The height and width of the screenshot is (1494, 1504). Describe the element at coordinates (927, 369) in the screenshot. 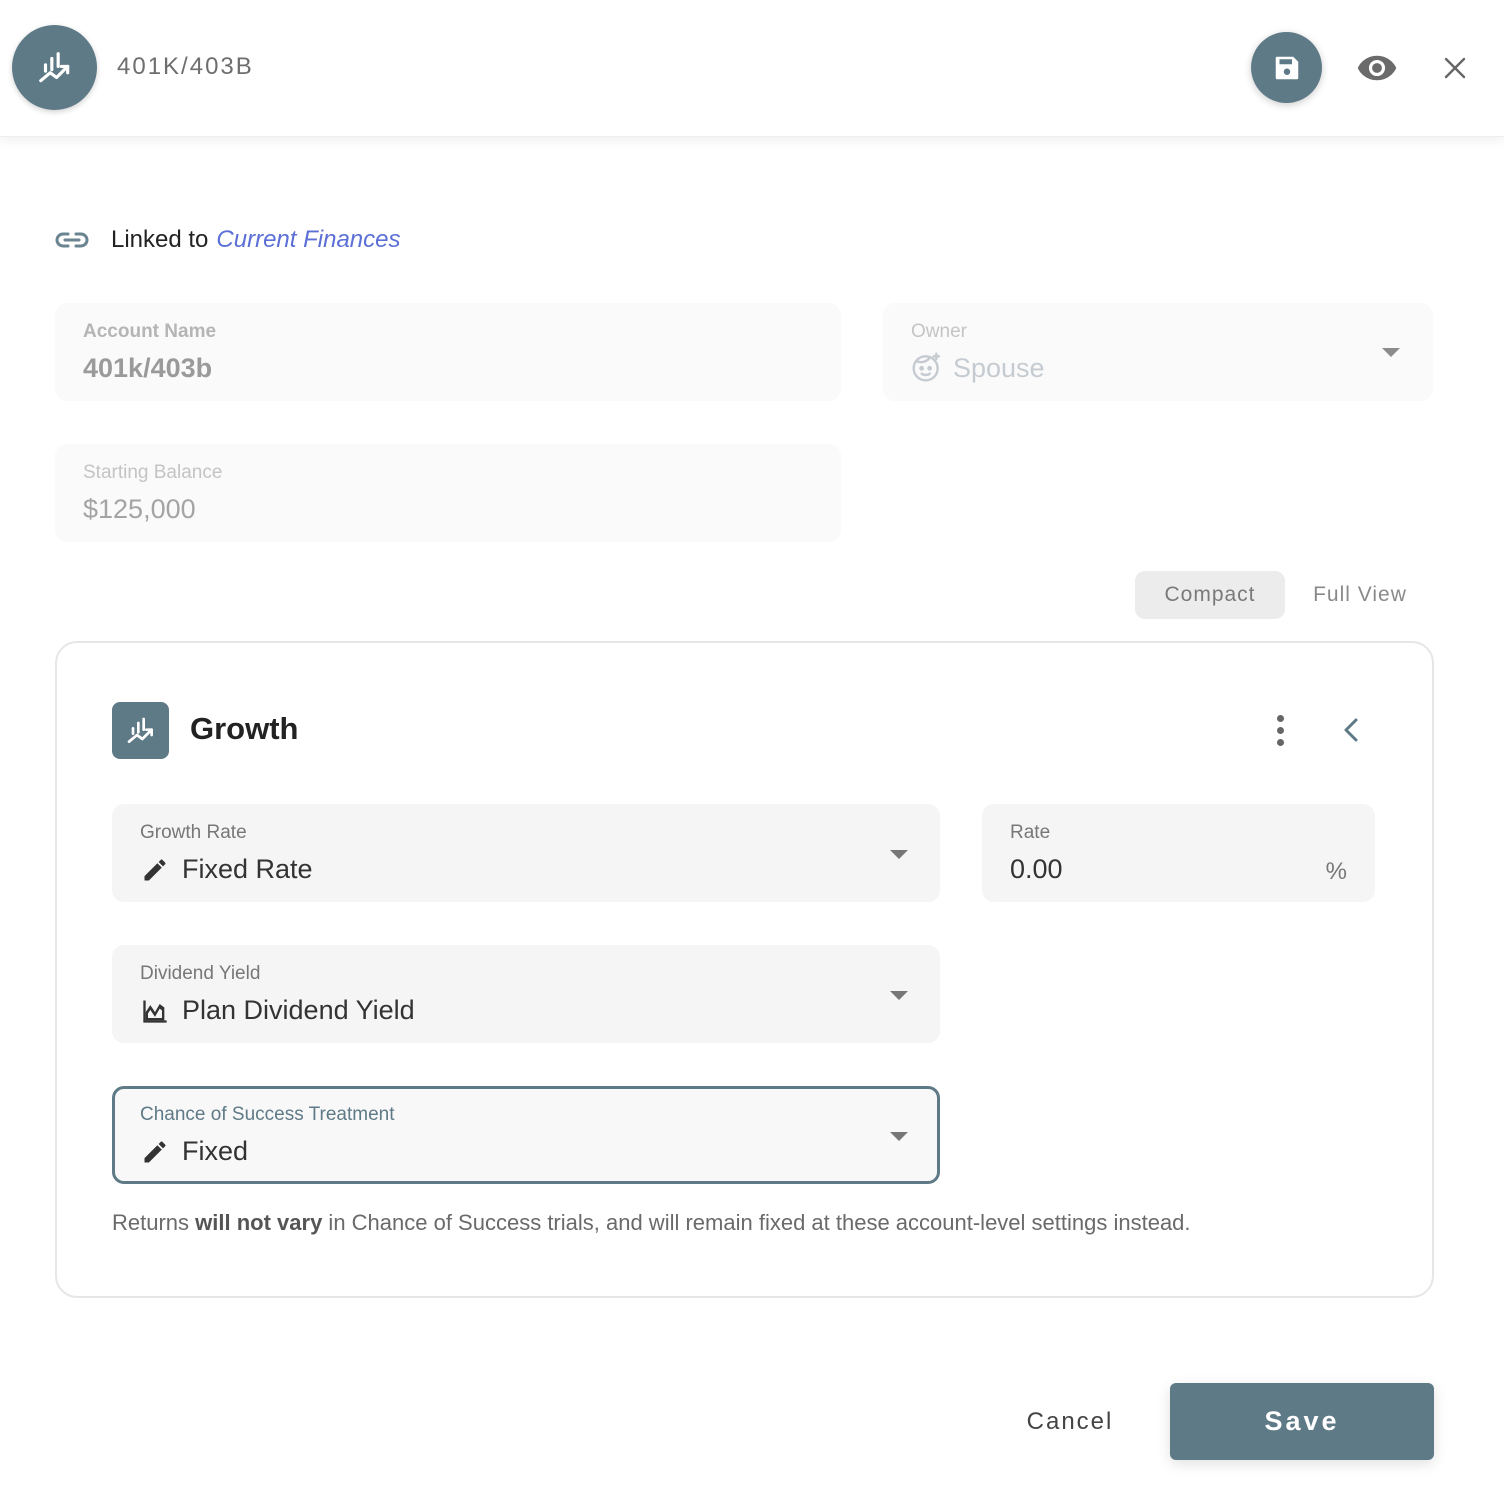

I see `face-icon` at that location.